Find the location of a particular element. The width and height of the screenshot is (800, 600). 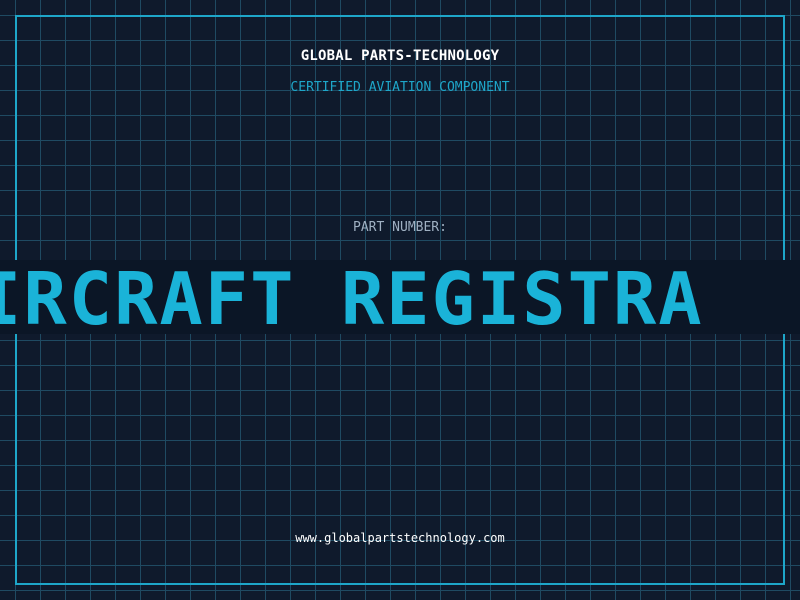

website-url: www.globalpartstechnology.com is located at coordinates (400, 538).